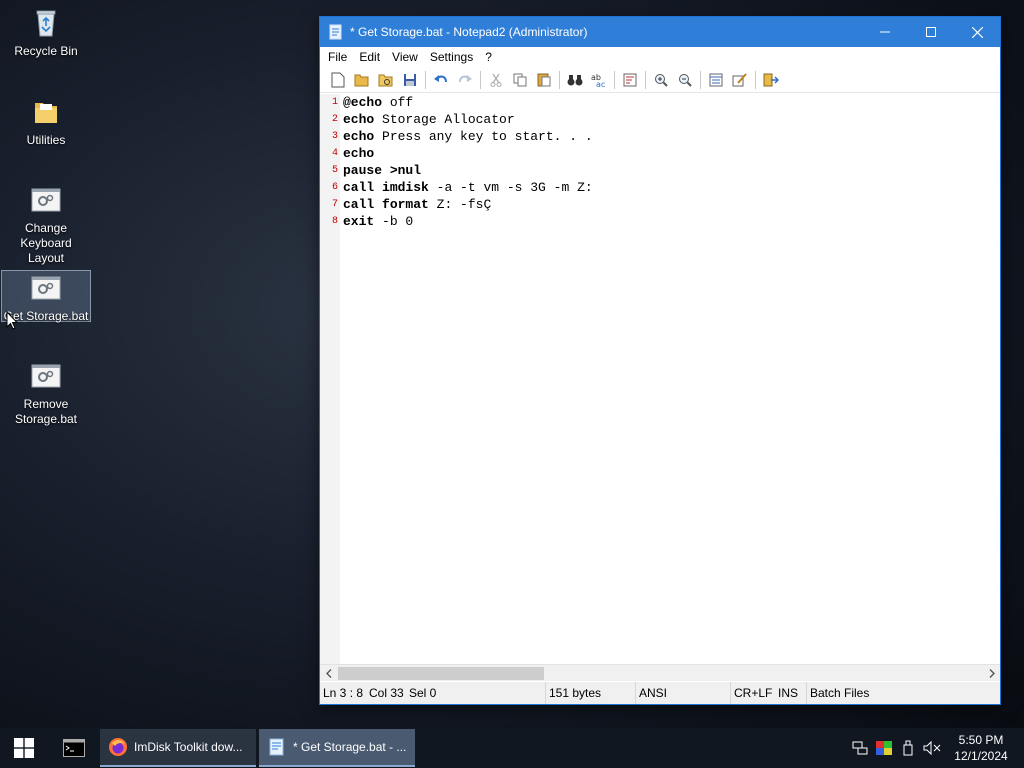 This screenshot has height=768, width=1024. Describe the element at coordinates (902, 693) in the screenshot. I see `status-scheme: Batch Files` at that location.